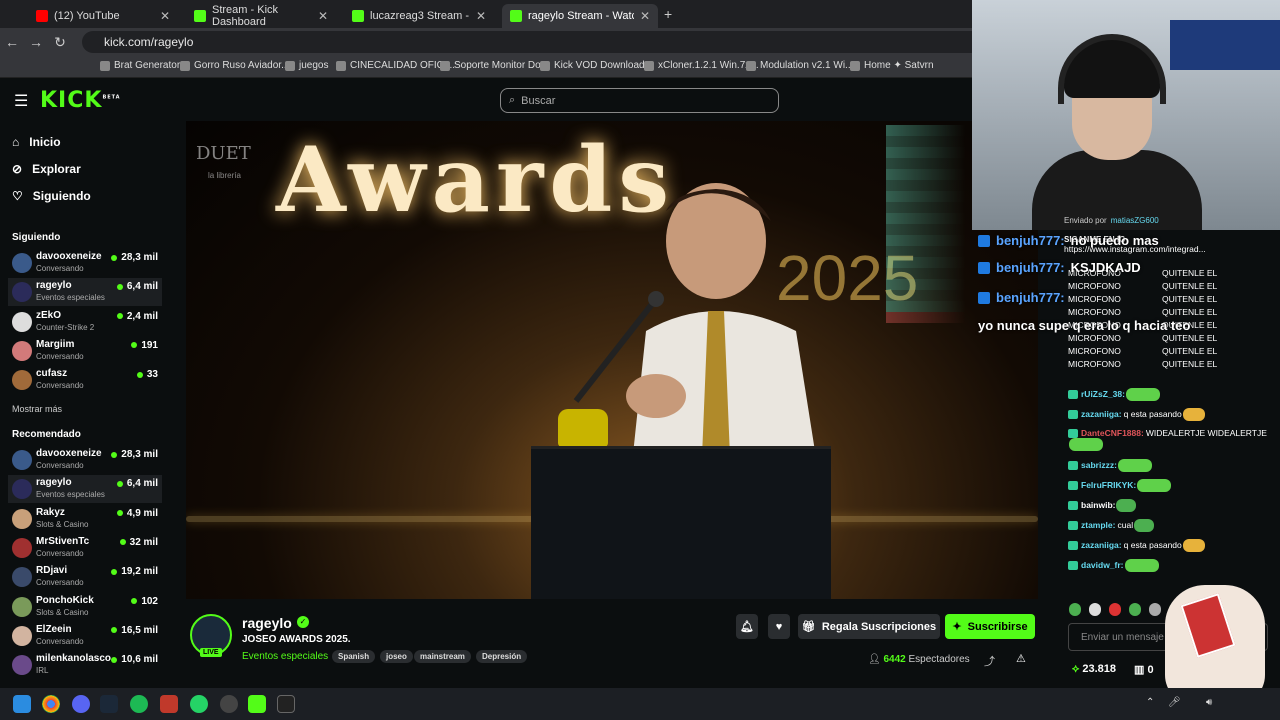 The image size is (1280, 720). I want to click on tab-lucazreag3: lucazreag3 Stream - Watch Live ✕, so click(419, 16).